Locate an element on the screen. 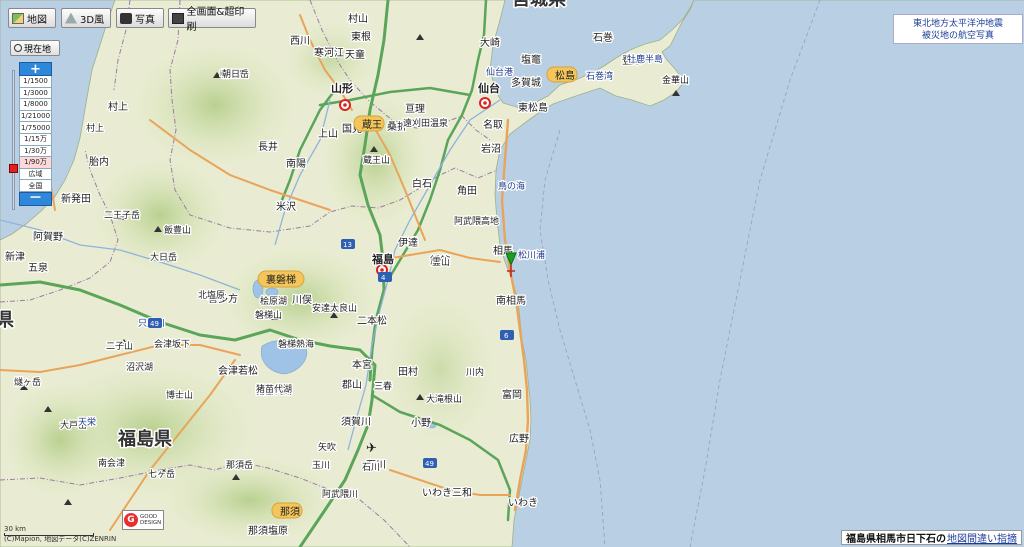 The width and height of the screenshot is (1024, 547). zoom-level-30man: 1/30万 is located at coordinates (35, 151).